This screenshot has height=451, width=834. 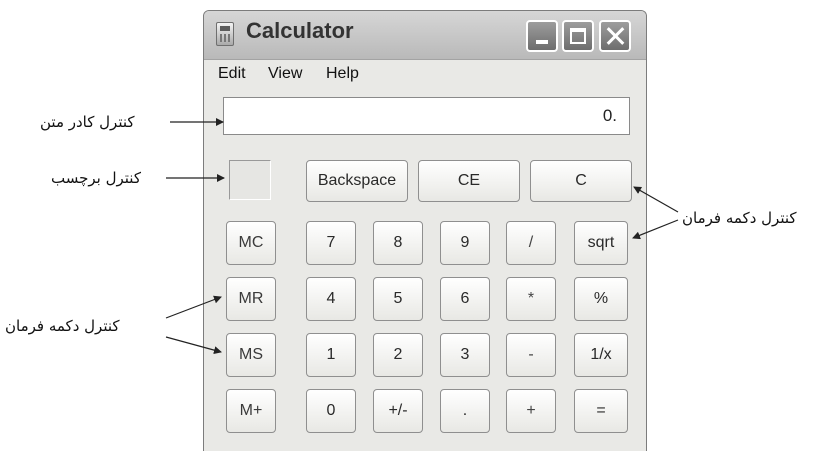 I want to click on arrow-to-sqrt-button, so click(x=655, y=229).